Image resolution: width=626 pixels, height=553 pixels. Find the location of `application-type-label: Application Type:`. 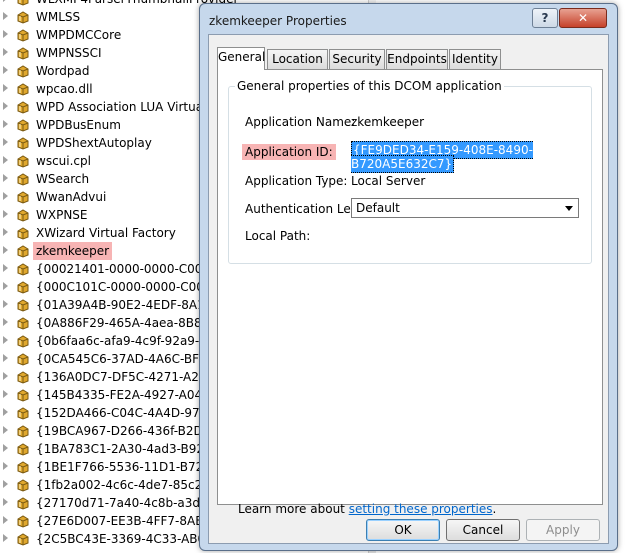

application-type-label: Application Type: is located at coordinates (296, 181).